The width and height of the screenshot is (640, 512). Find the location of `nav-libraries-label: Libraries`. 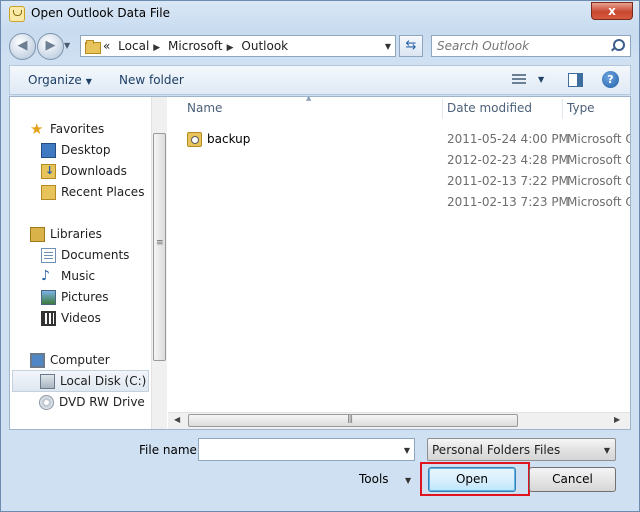

nav-libraries-label: Libraries is located at coordinates (76, 234).